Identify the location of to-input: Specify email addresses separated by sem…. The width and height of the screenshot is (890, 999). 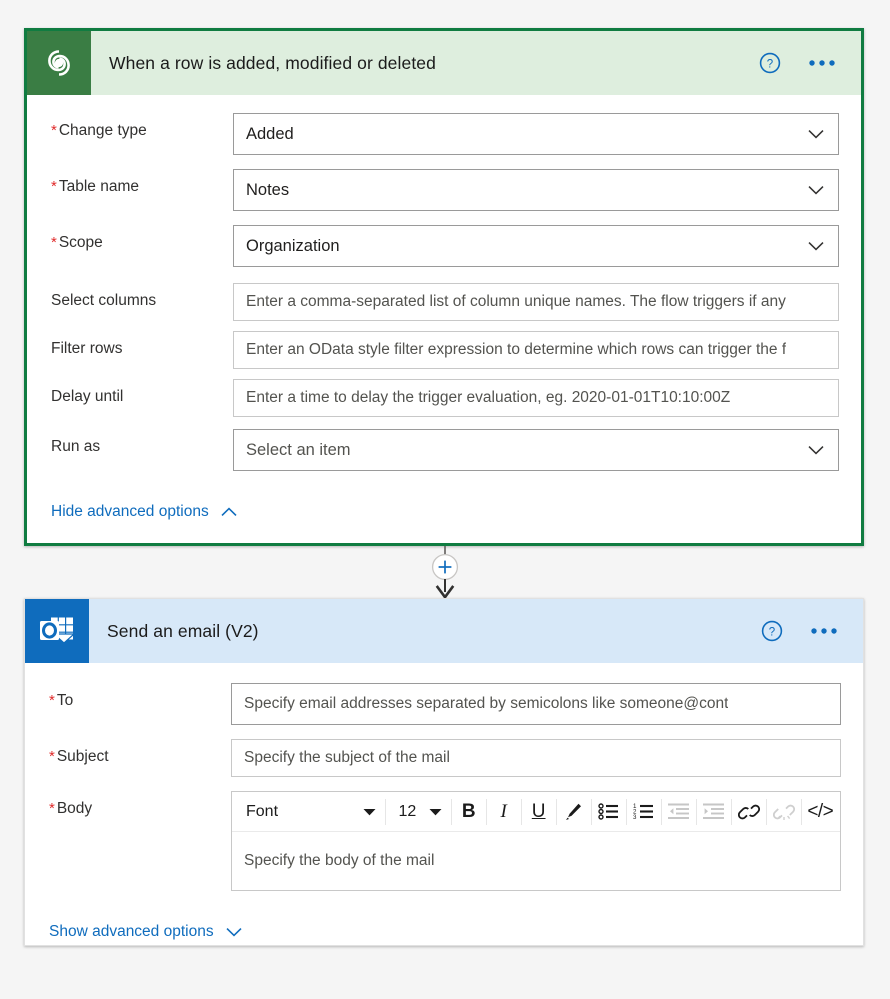
(536, 704).